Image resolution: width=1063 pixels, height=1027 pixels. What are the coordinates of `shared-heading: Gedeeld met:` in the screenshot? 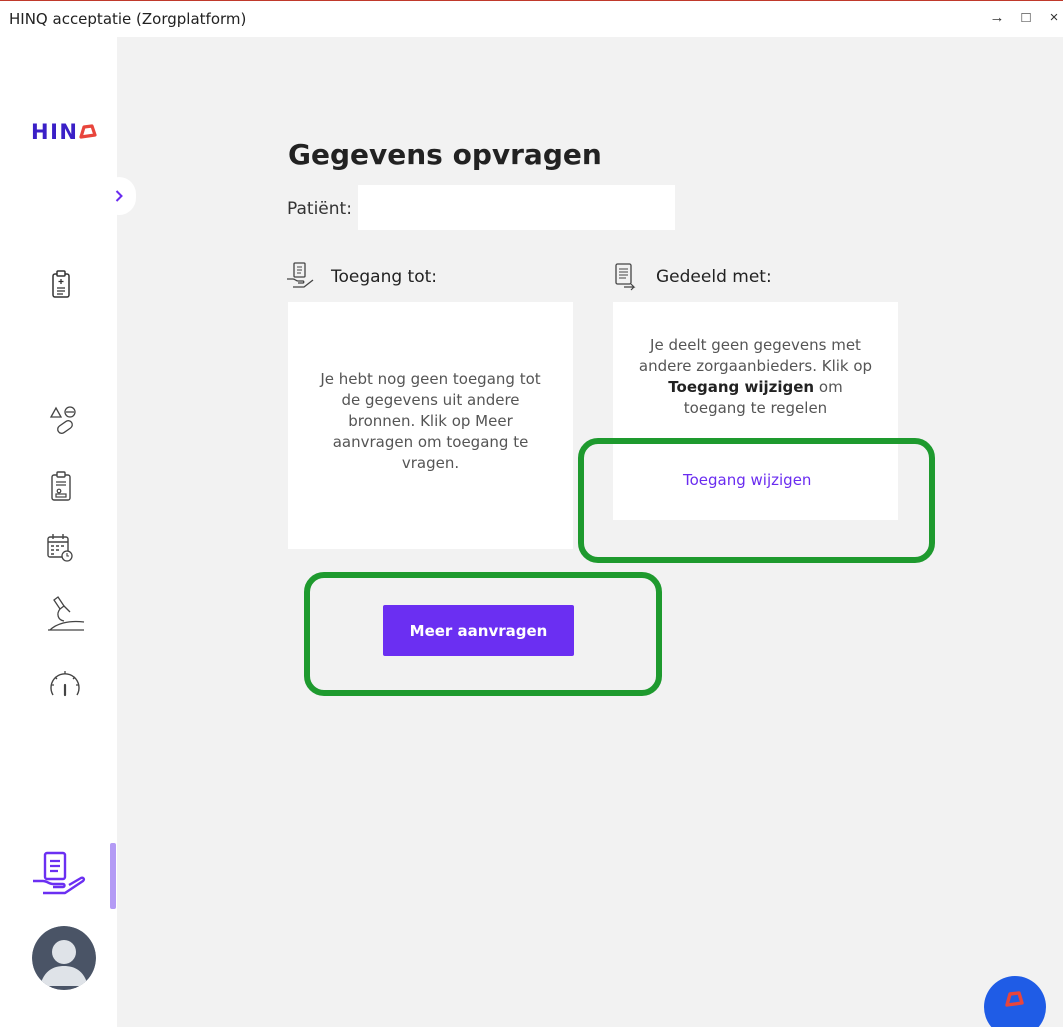 It's located at (714, 277).